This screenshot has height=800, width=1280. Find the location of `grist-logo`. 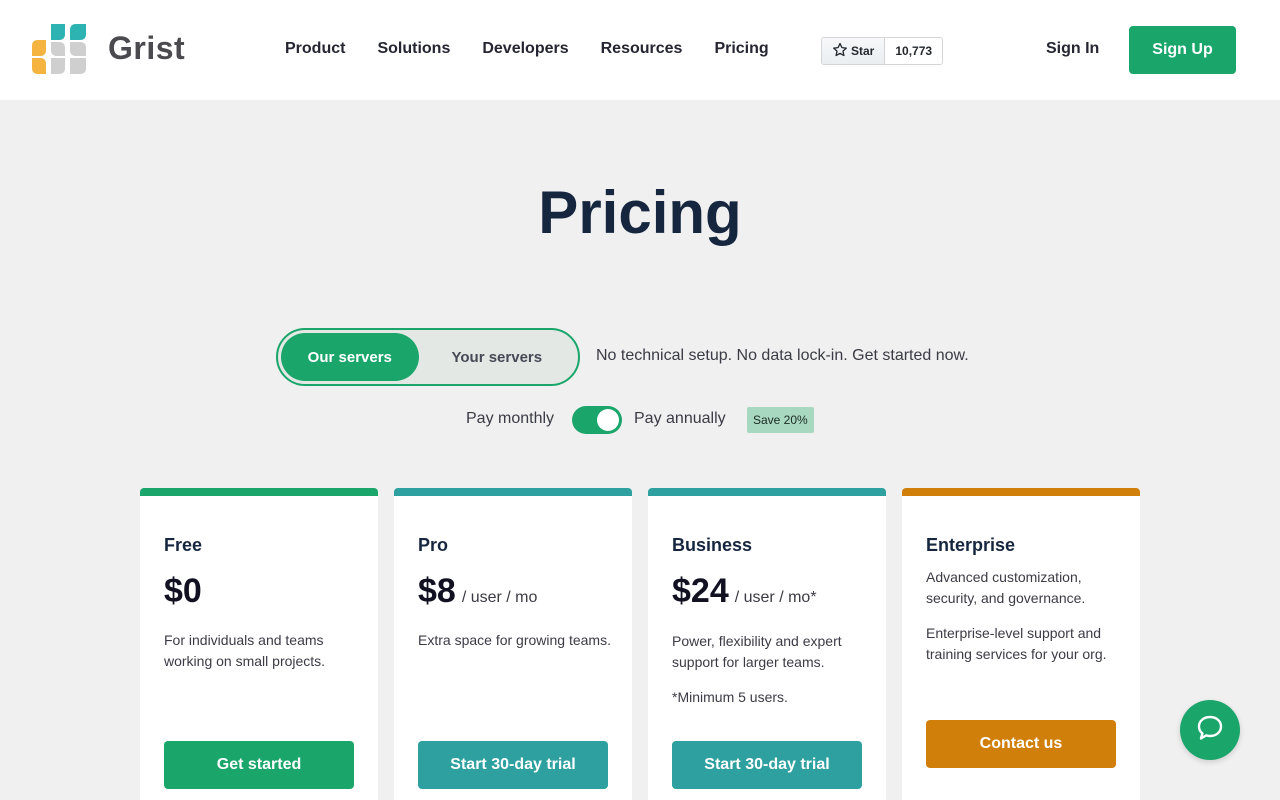

grist-logo is located at coordinates (60, 49).